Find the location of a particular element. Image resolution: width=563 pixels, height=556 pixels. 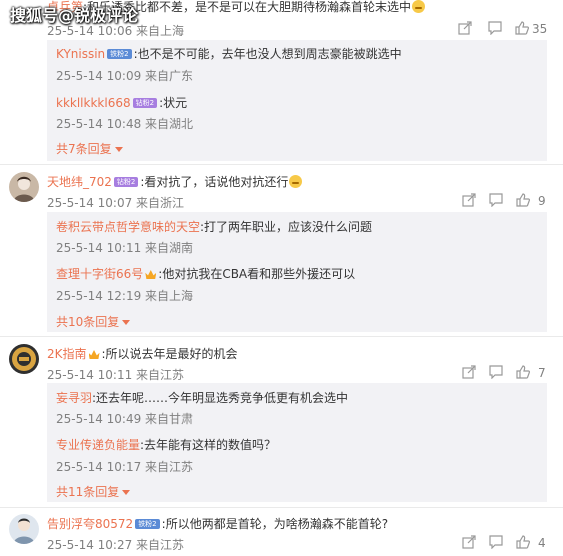

like-count: 35 is located at coordinates (540, 29).